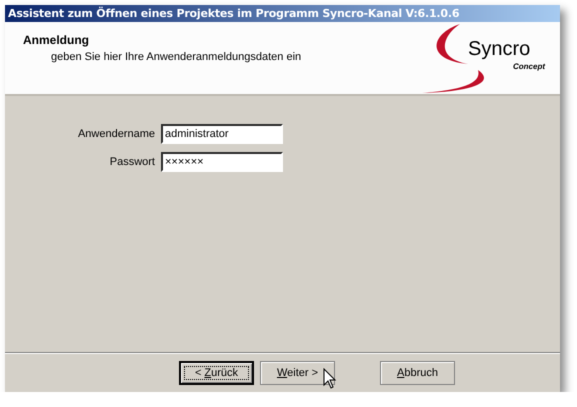  Describe the element at coordinates (417, 373) in the screenshot. I see `wizard-button: Abbruch` at that location.